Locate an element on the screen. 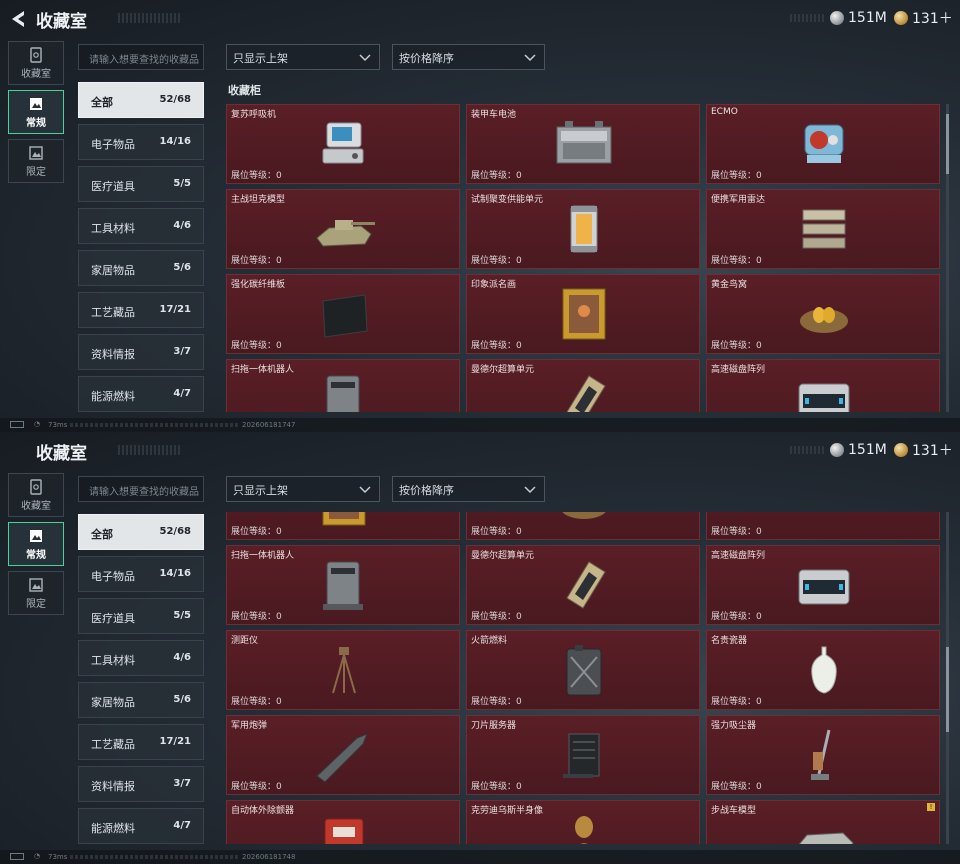  back-button is located at coordinates (19, 19).